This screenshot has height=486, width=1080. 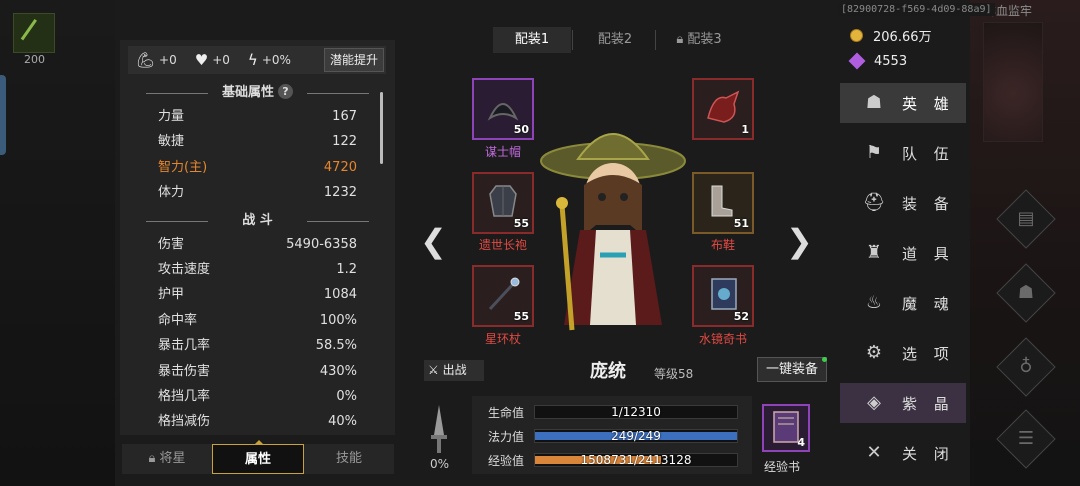 I want to click on stat-row: 敏捷 122, so click(x=257, y=141).